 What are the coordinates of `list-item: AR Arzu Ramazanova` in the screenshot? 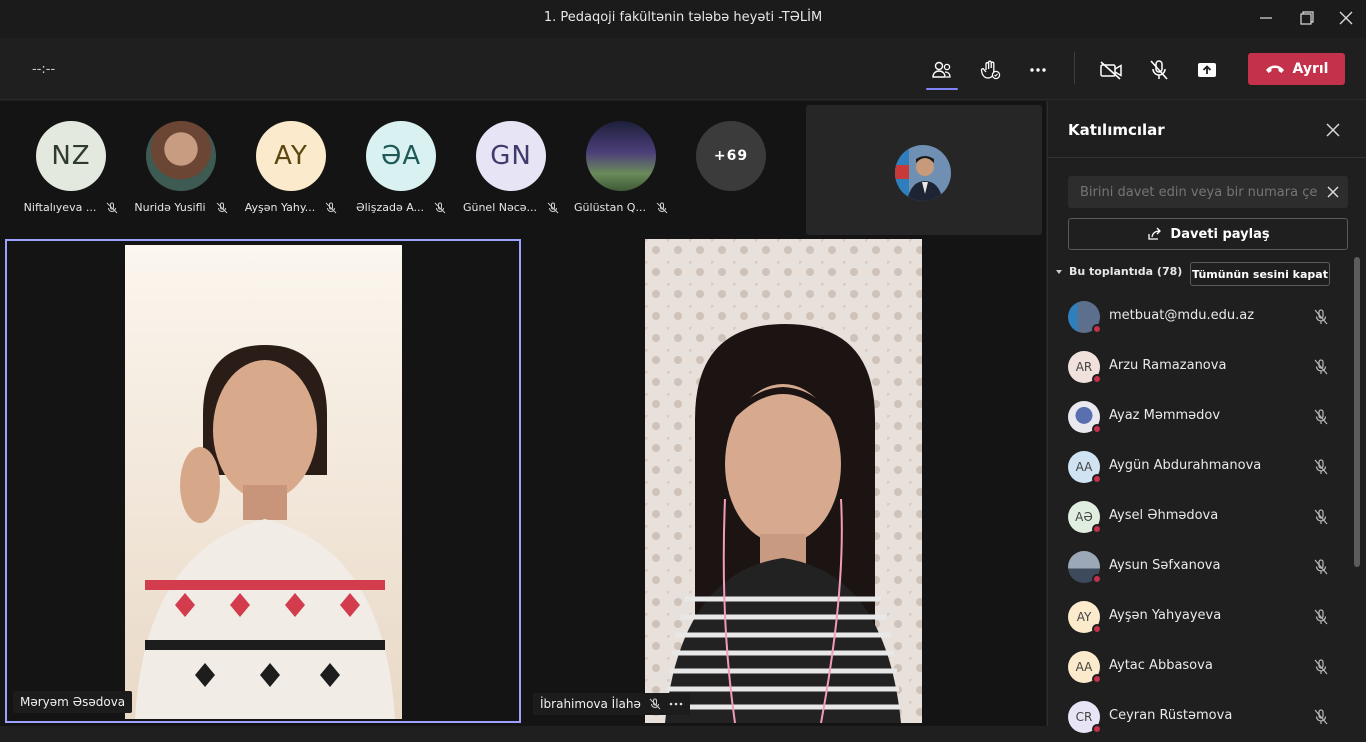 It's located at (1201, 367).